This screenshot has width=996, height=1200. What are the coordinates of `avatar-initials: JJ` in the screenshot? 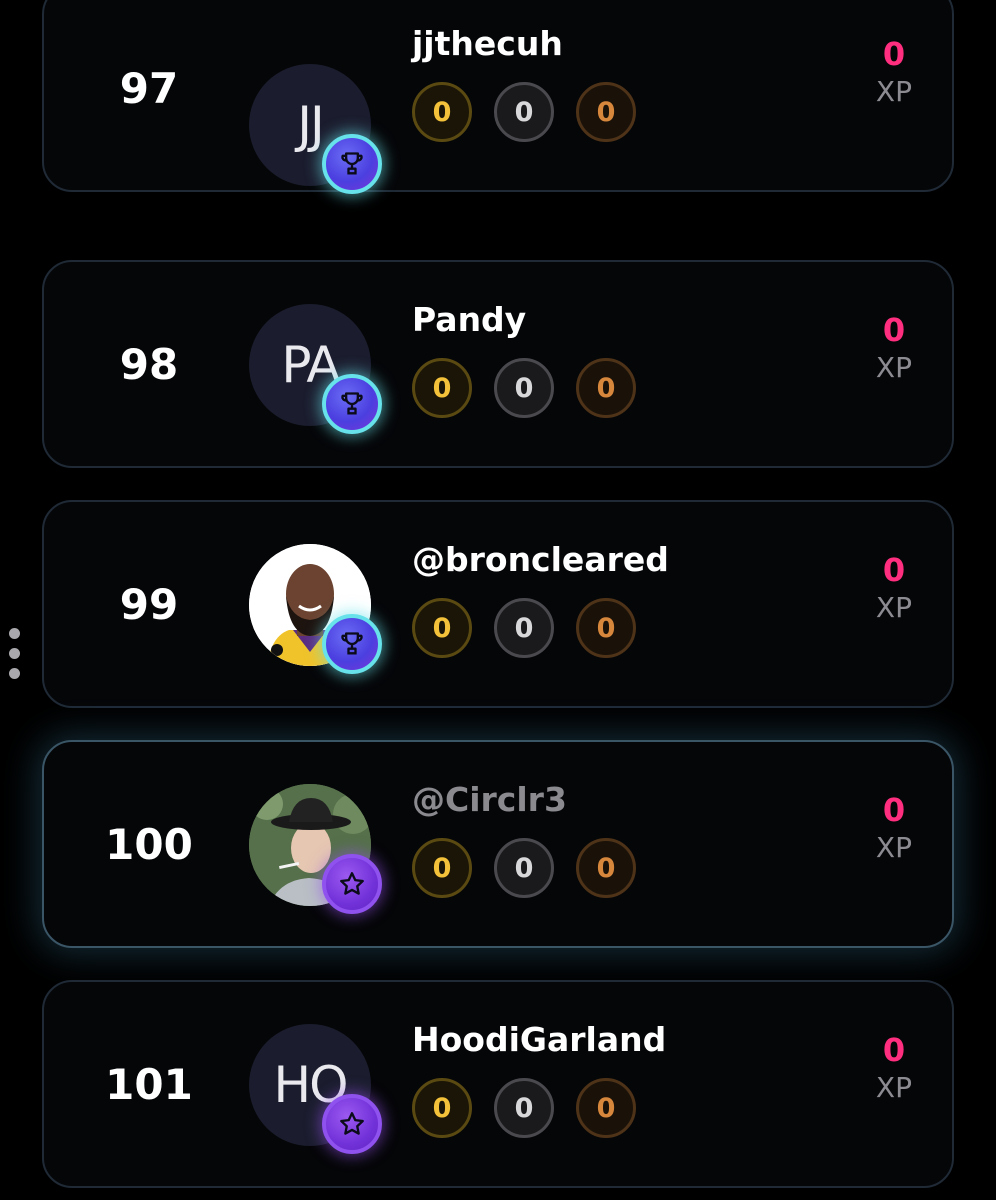 It's located at (310, 125).